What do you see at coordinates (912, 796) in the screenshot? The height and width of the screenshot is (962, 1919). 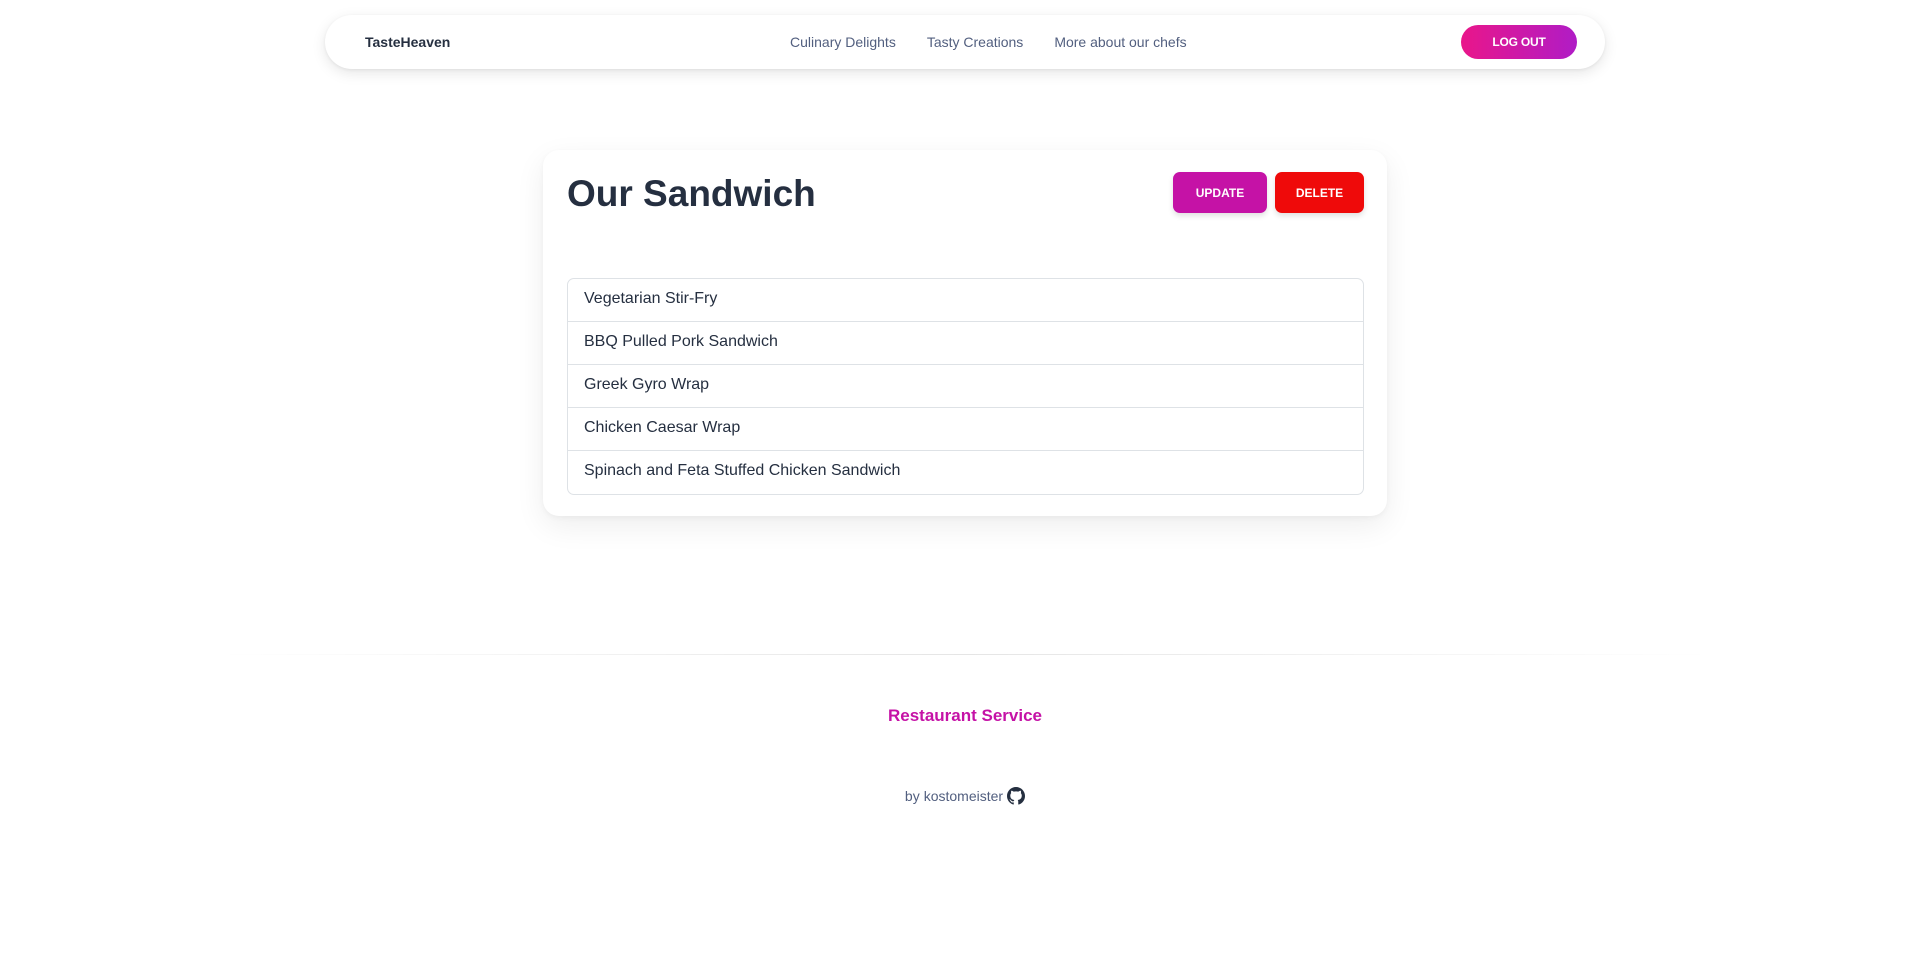 I see `credit-prefix: by` at bounding box center [912, 796].